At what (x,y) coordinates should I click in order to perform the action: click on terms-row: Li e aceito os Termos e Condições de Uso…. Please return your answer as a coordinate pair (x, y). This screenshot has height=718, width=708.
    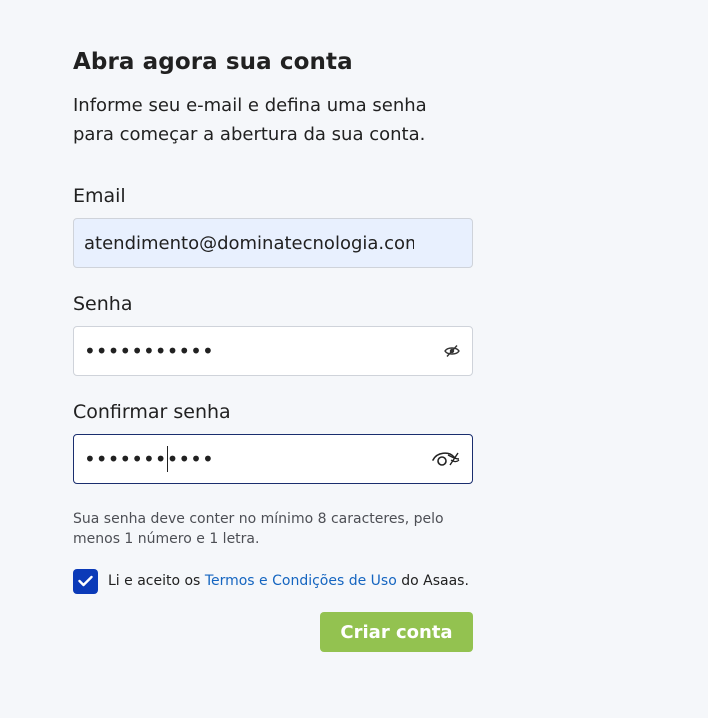
    Looking at the image, I should click on (273, 581).